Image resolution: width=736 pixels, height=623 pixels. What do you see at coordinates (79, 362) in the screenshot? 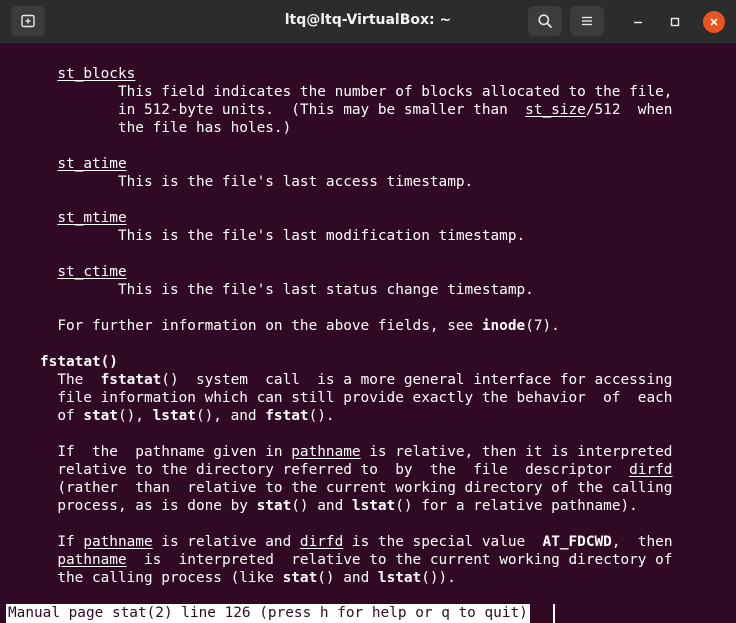
I see `man-bold-text: fstatat()` at bounding box center [79, 362].